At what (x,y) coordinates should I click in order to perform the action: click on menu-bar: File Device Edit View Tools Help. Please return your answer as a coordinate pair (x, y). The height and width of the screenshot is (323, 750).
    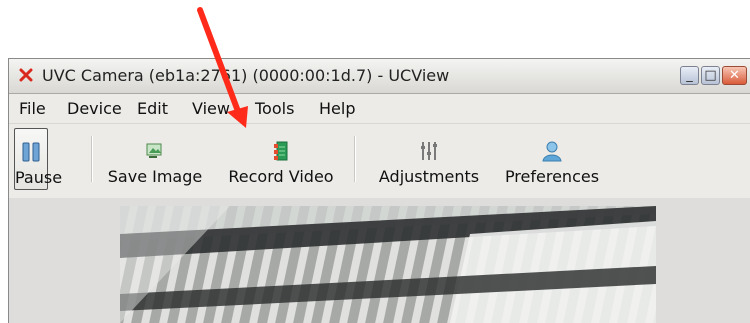
    Looking at the image, I should click on (379, 108).